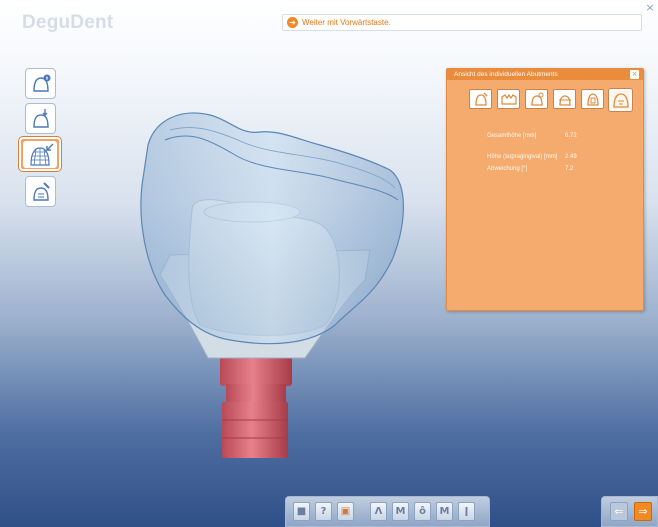 Image resolution: width=658 pixels, height=527 pixels. I want to click on abutment-tool-5-icon, so click(592, 99).